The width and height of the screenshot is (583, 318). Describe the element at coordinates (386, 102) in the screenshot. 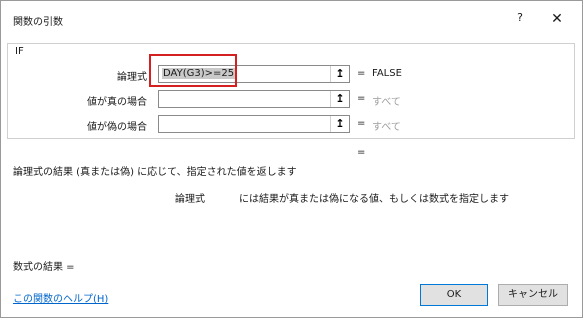

I see `value-if-true-result: すべて` at that location.